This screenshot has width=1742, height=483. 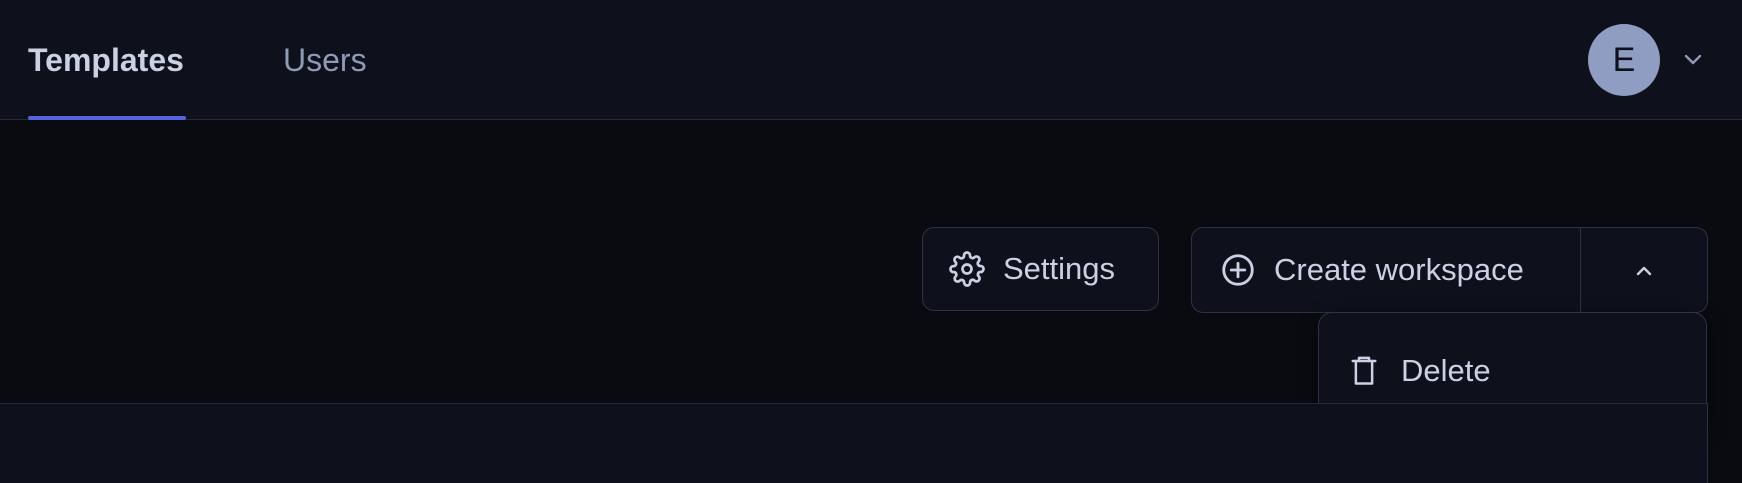 What do you see at coordinates (967, 269) in the screenshot?
I see `gear-icon` at bounding box center [967, 269].